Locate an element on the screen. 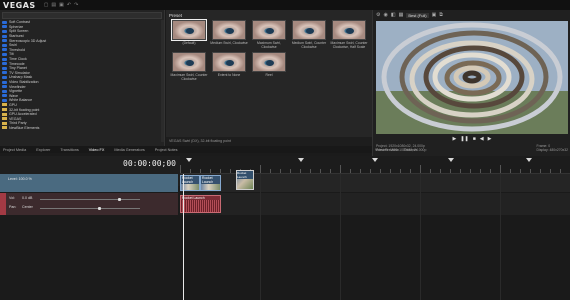 Image resolution: width=570 pixels, height=300 pixels. properties-icon: ⚙ is located at coordinates (378, 15).